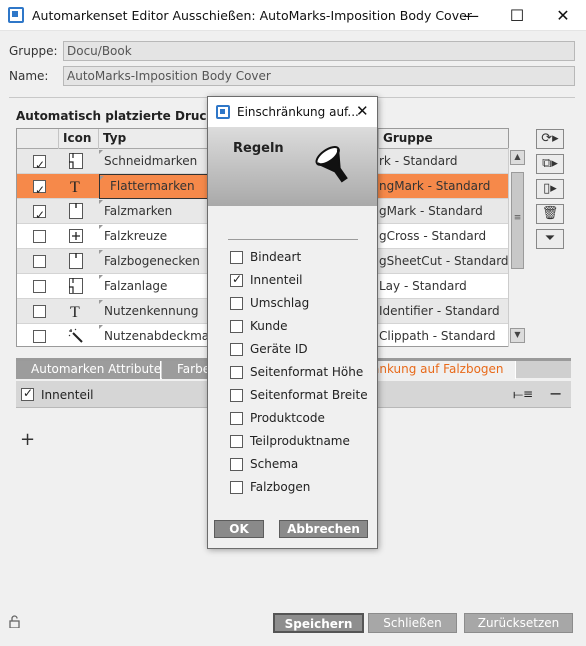 The width and height of the screenshot is (586, 646). I want to click on page-icon: ▯▸, so click(550, 189).